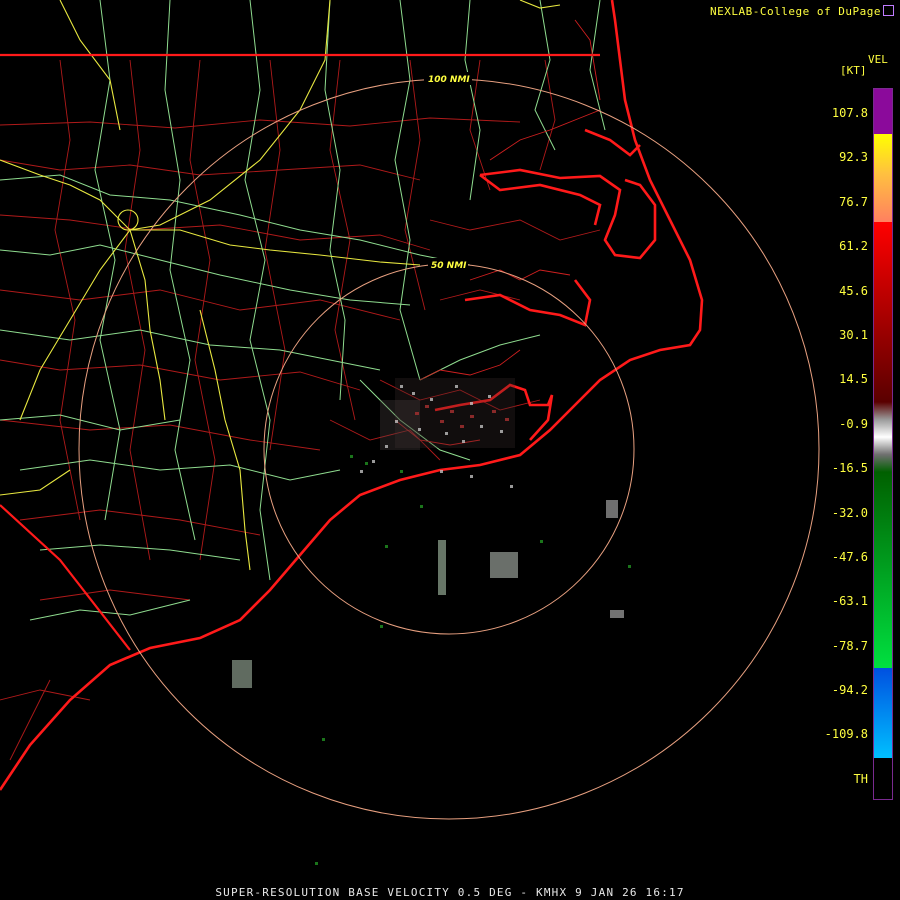 The height and width of the screenshot is (900, 900). I want to click on legend-label: 30.1, so click(853, 335).